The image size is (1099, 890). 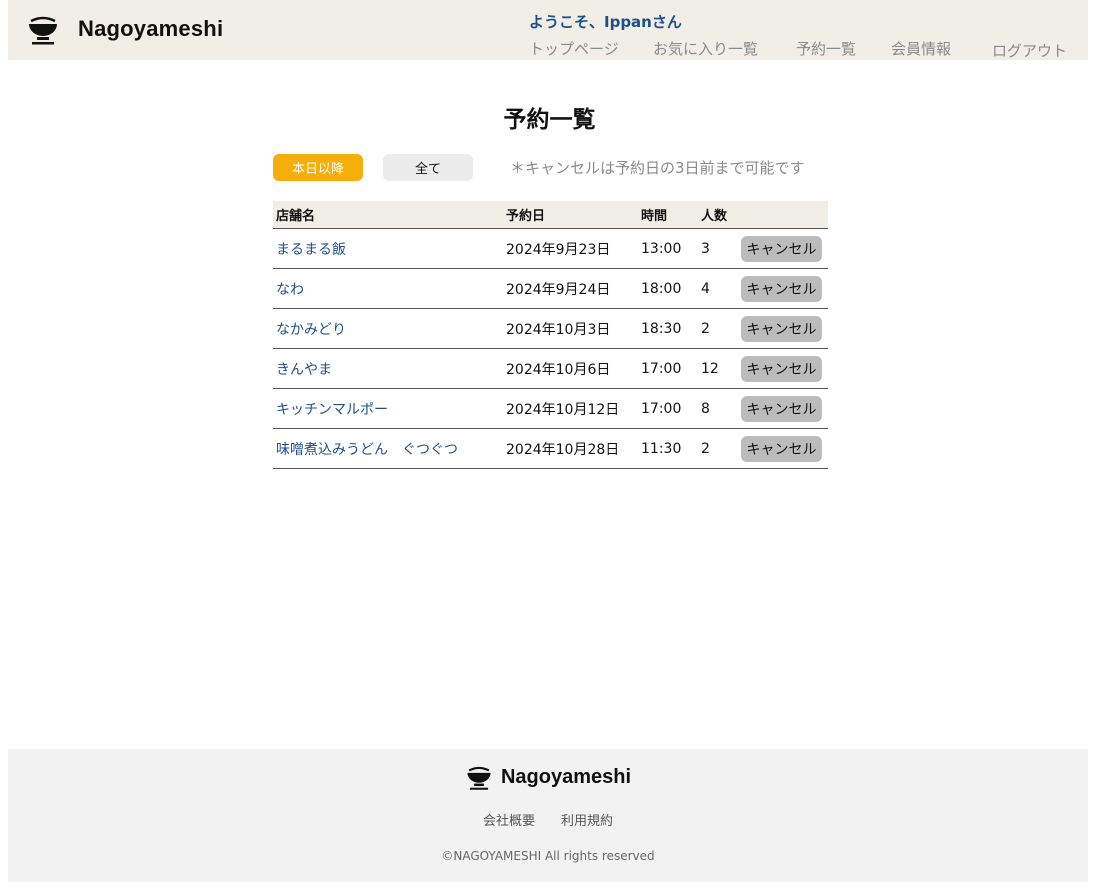 I want to click on nav-logout: ログアウト, so click(x=1029, y=50).